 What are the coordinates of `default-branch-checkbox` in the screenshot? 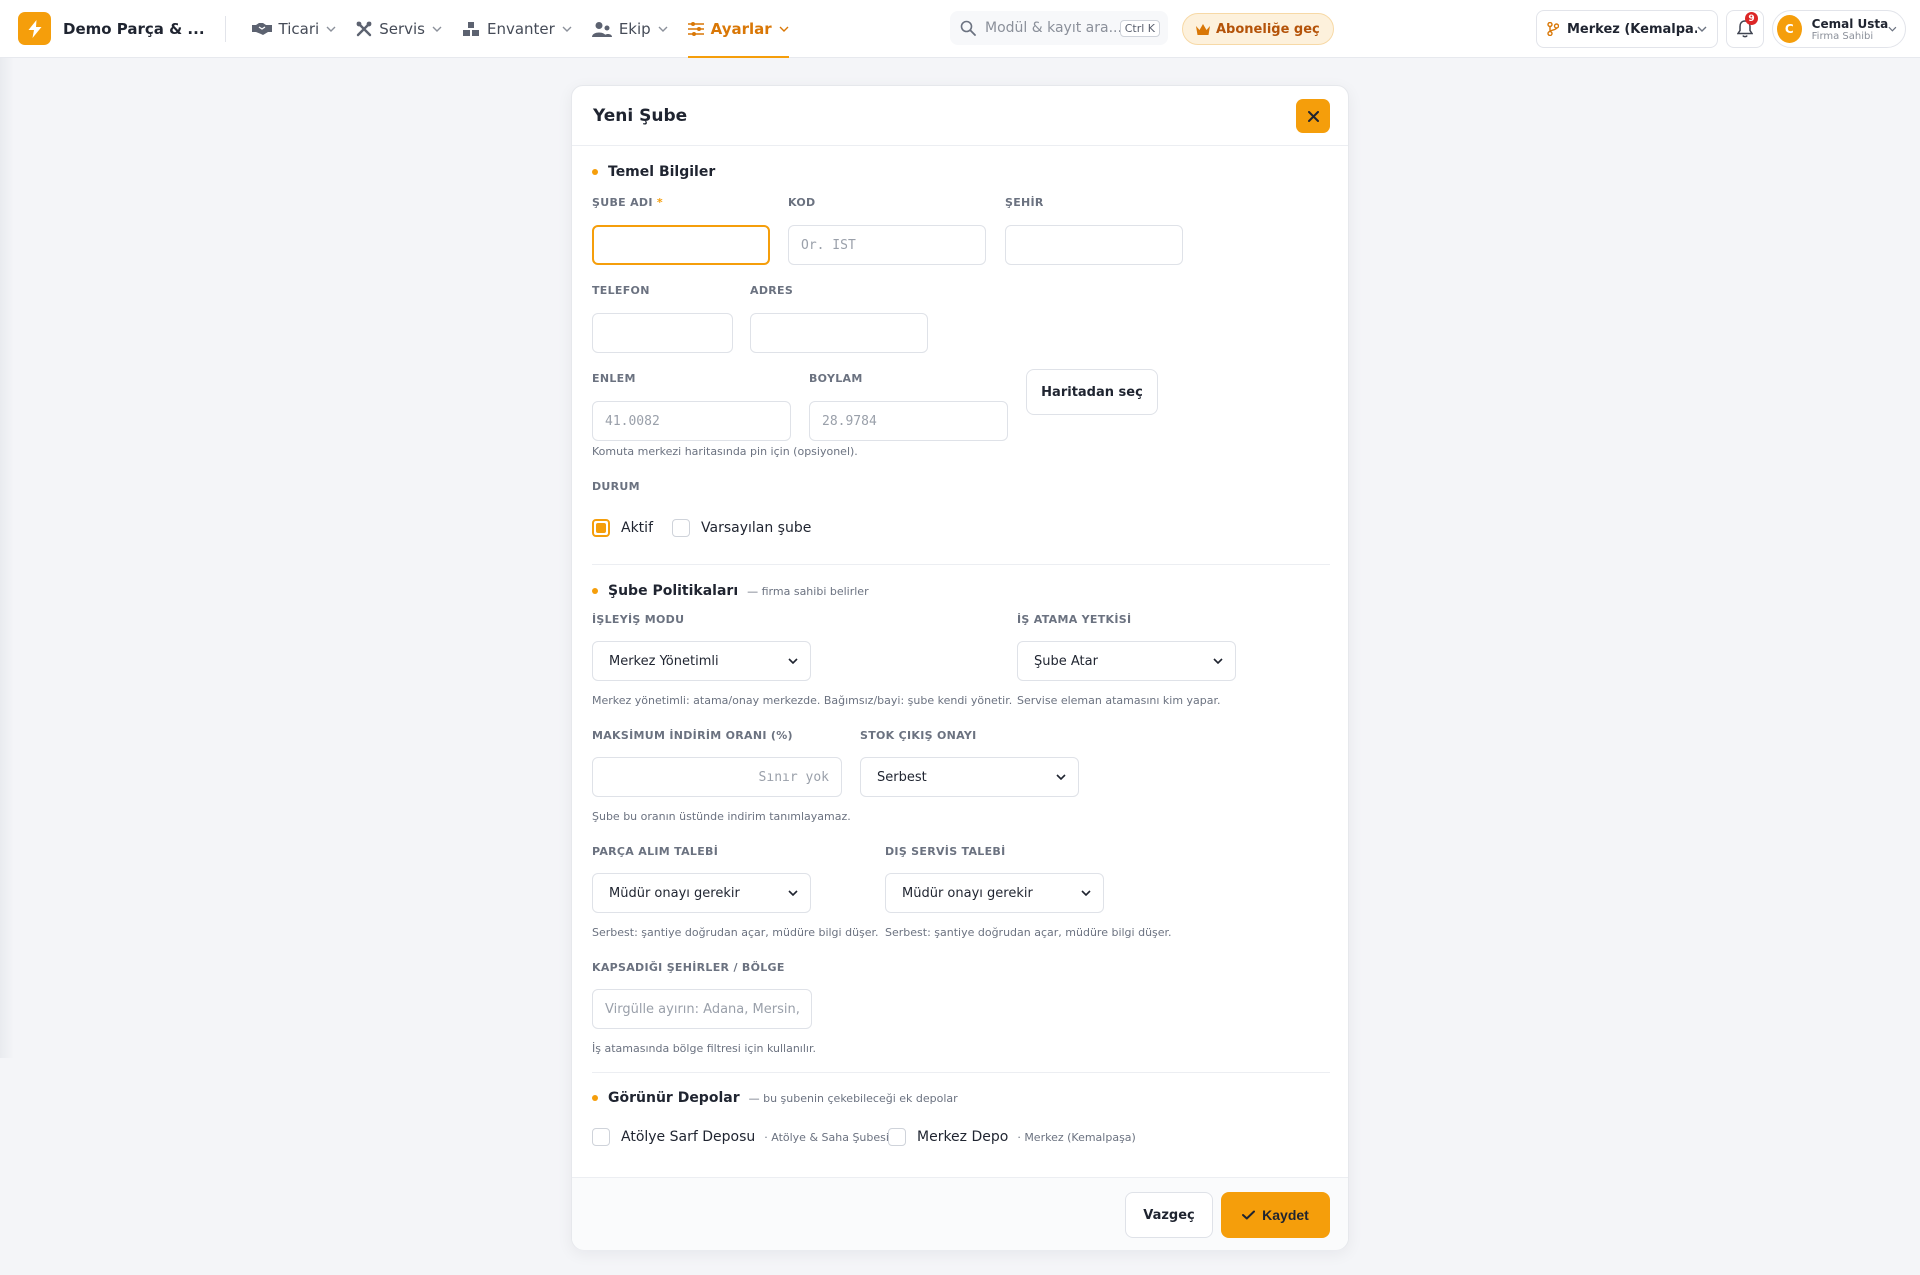 It's located at (681, 528).